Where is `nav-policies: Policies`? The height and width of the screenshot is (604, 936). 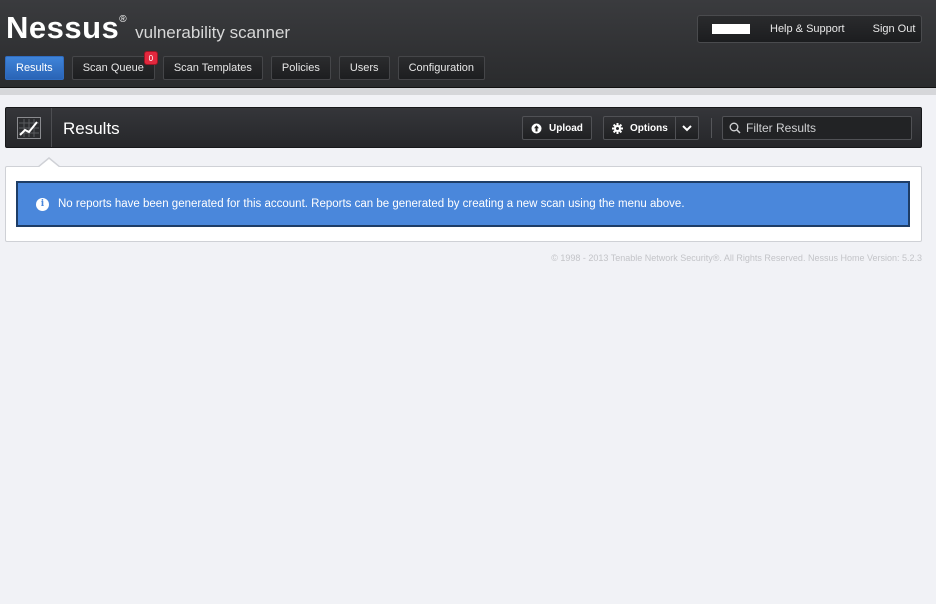
nav-policies: Policies is located at coordinates (300, 68).